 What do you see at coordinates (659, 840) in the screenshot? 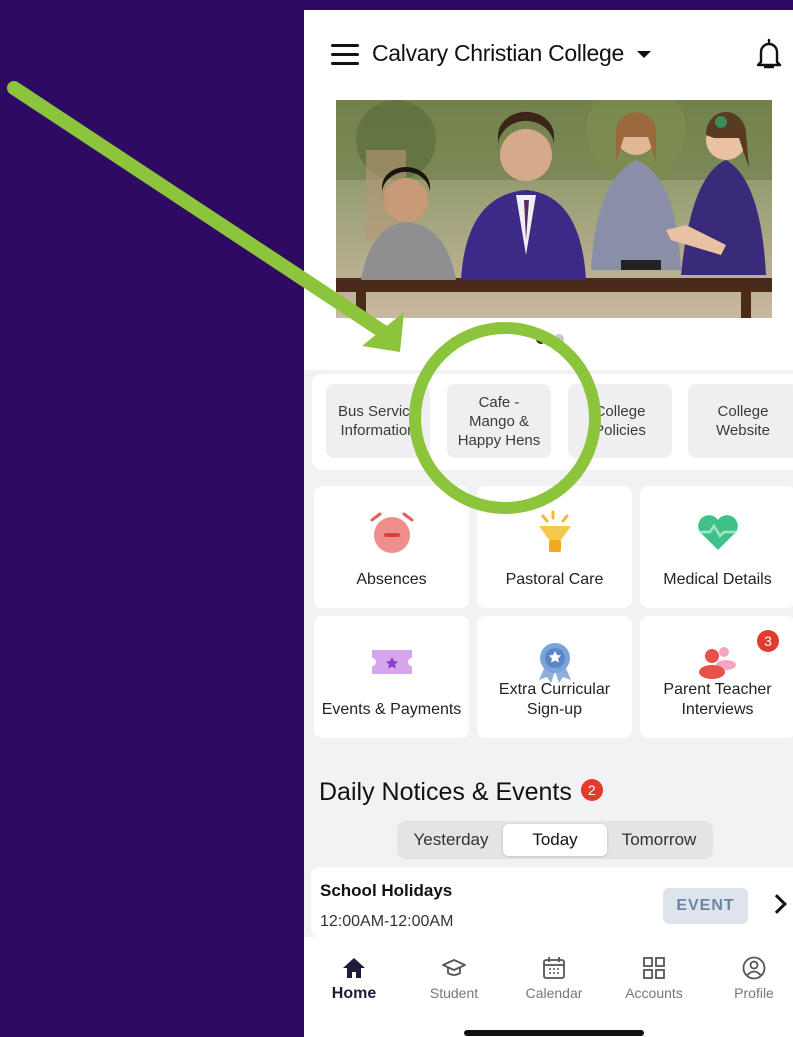
I see `segment-tomorrow: Tomorrow` at bounding box center [659, 840].